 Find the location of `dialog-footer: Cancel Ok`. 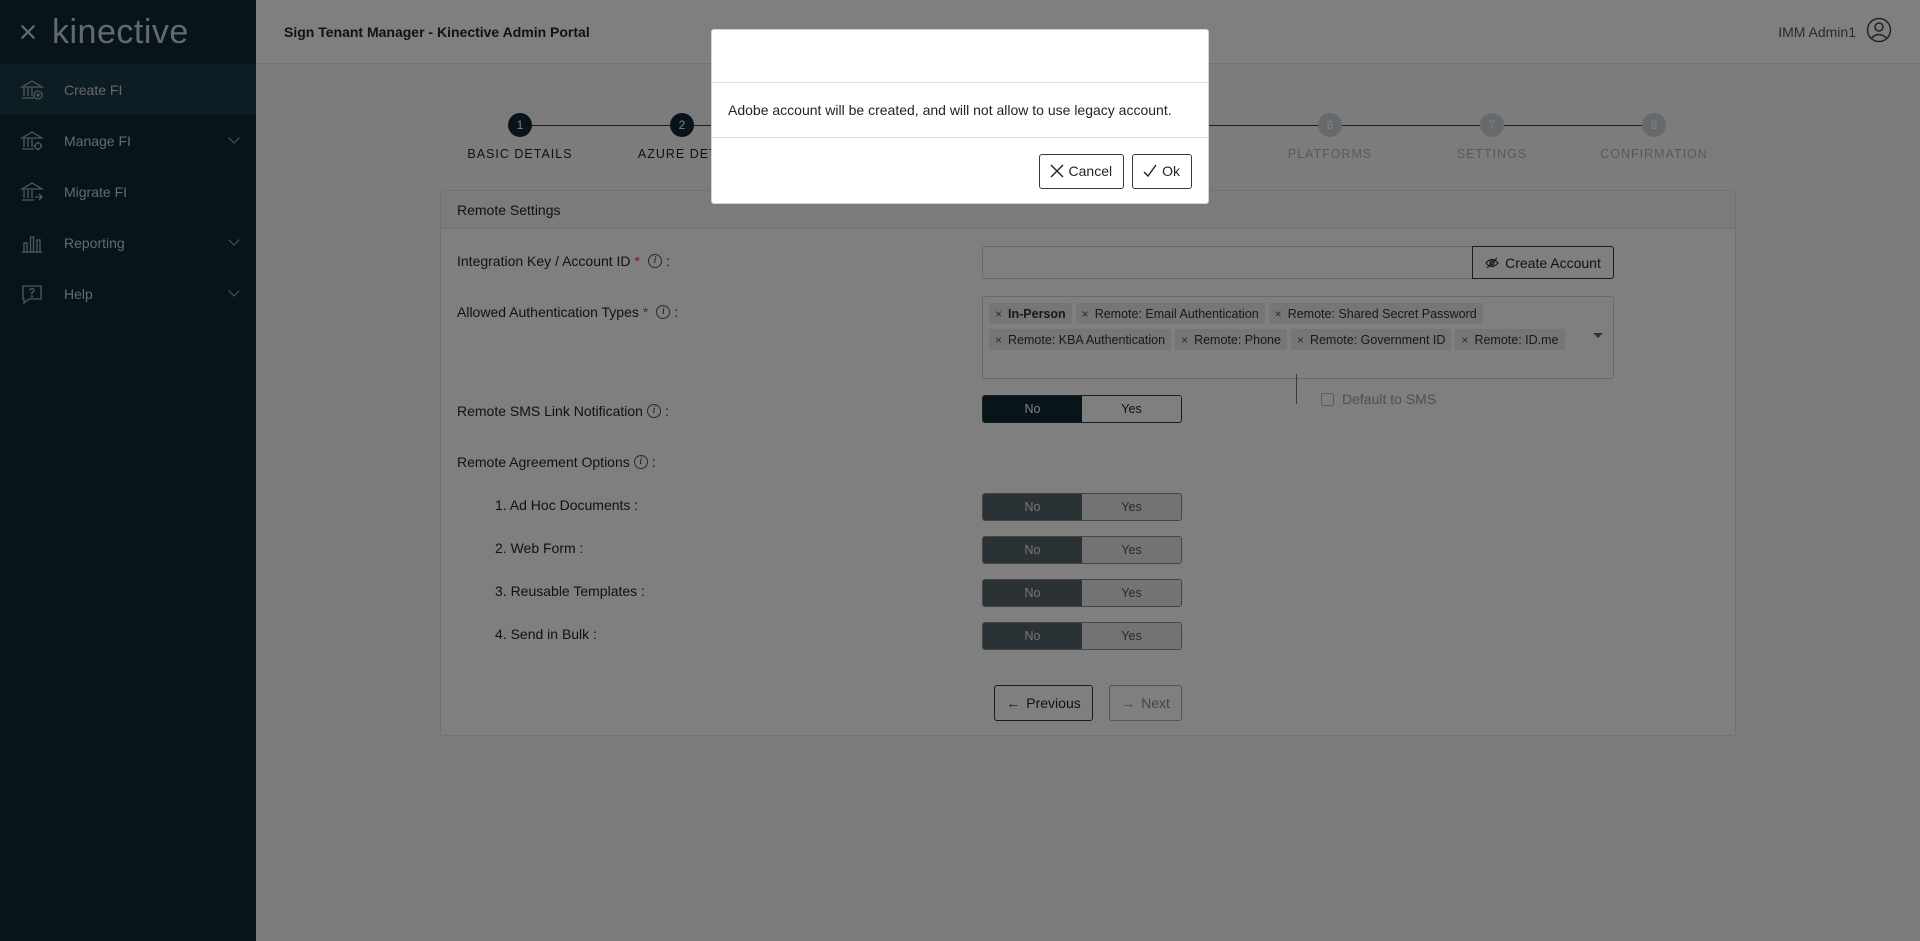

dialog-footer: Cancel Ok is located at coordinates (960, 171).